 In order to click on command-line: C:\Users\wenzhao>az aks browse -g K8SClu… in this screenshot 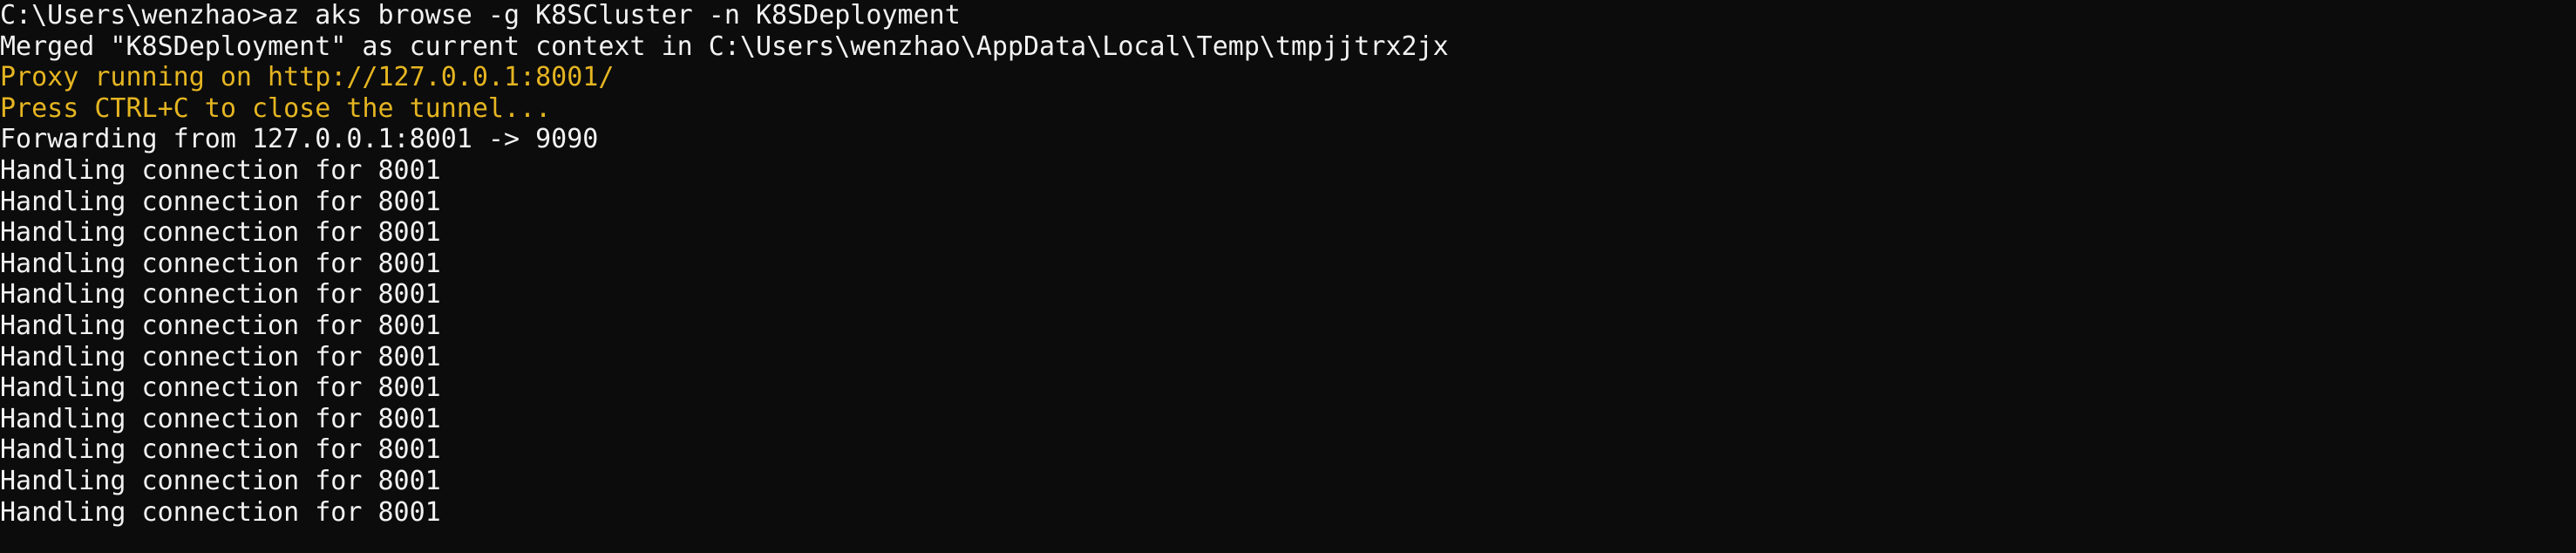, I will do `click(480, 15)`.